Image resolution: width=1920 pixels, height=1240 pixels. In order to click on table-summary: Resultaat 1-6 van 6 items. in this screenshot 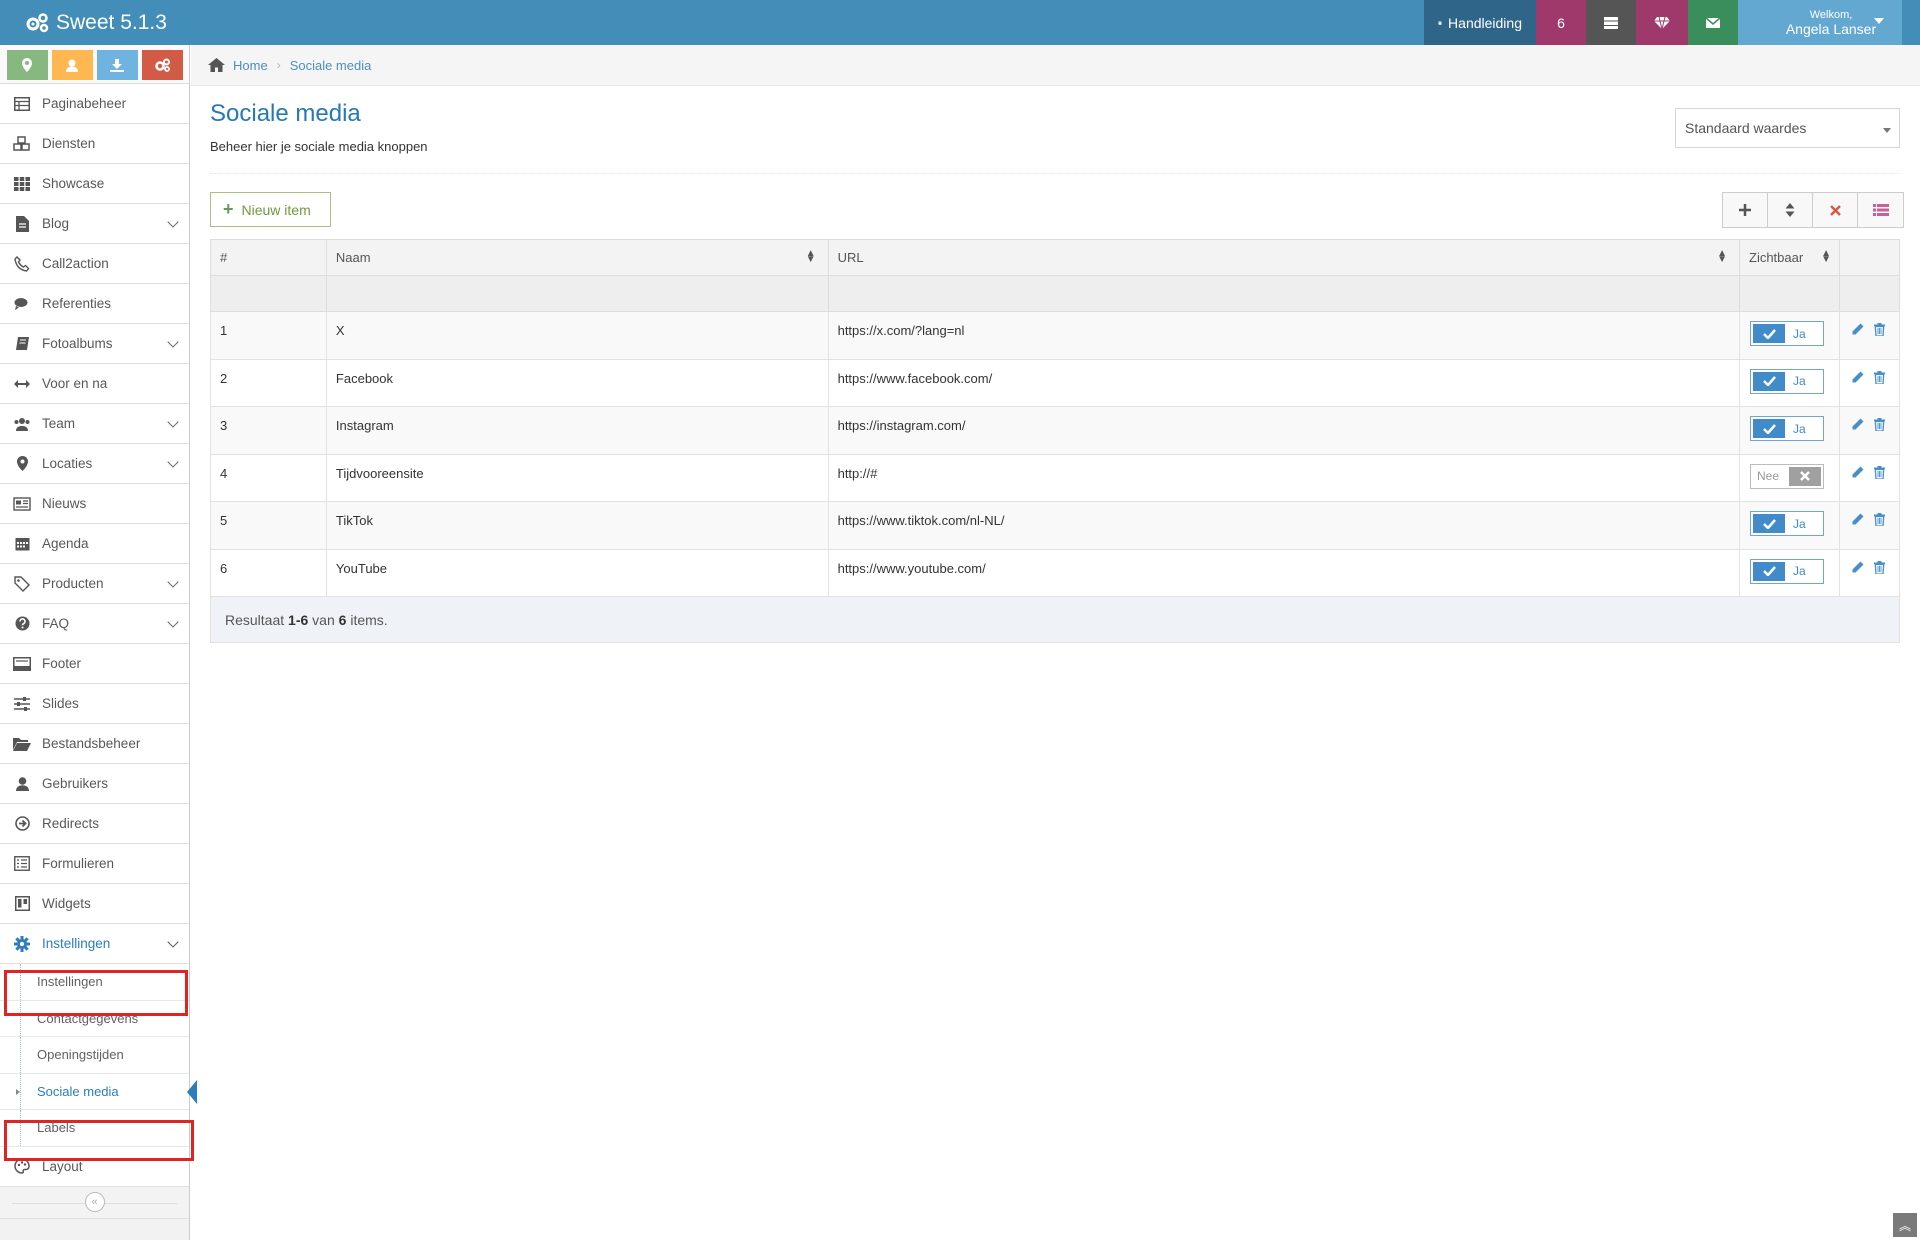, I will do `click(1055, 620)`.